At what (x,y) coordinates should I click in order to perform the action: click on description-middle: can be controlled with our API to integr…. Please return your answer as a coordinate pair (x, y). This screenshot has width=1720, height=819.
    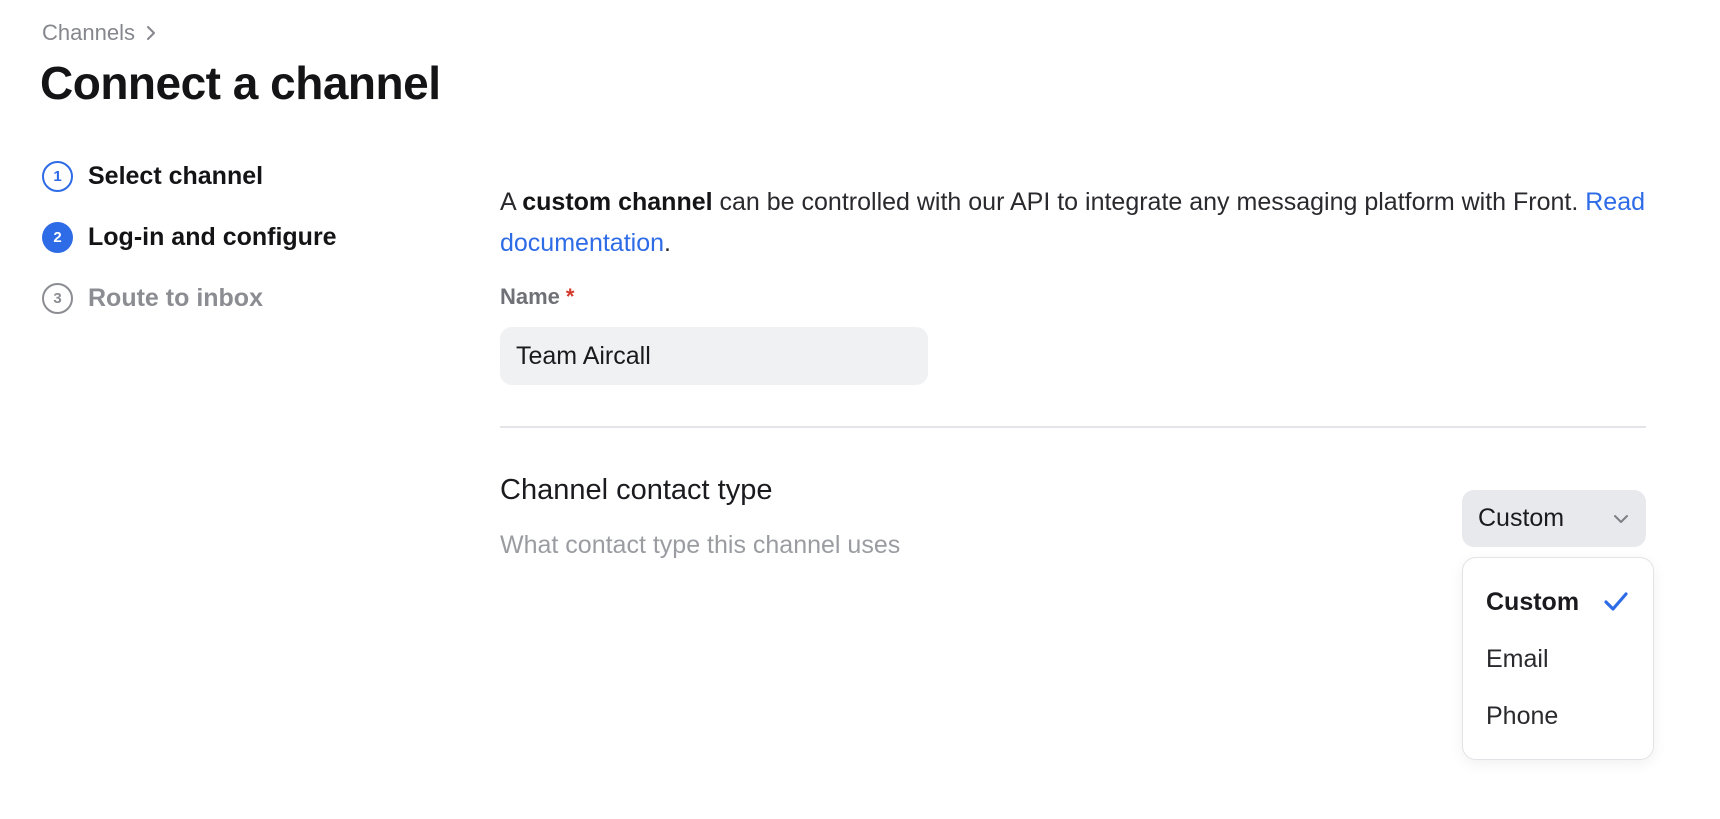
    Looking at the image, I should click on (1149, 202).